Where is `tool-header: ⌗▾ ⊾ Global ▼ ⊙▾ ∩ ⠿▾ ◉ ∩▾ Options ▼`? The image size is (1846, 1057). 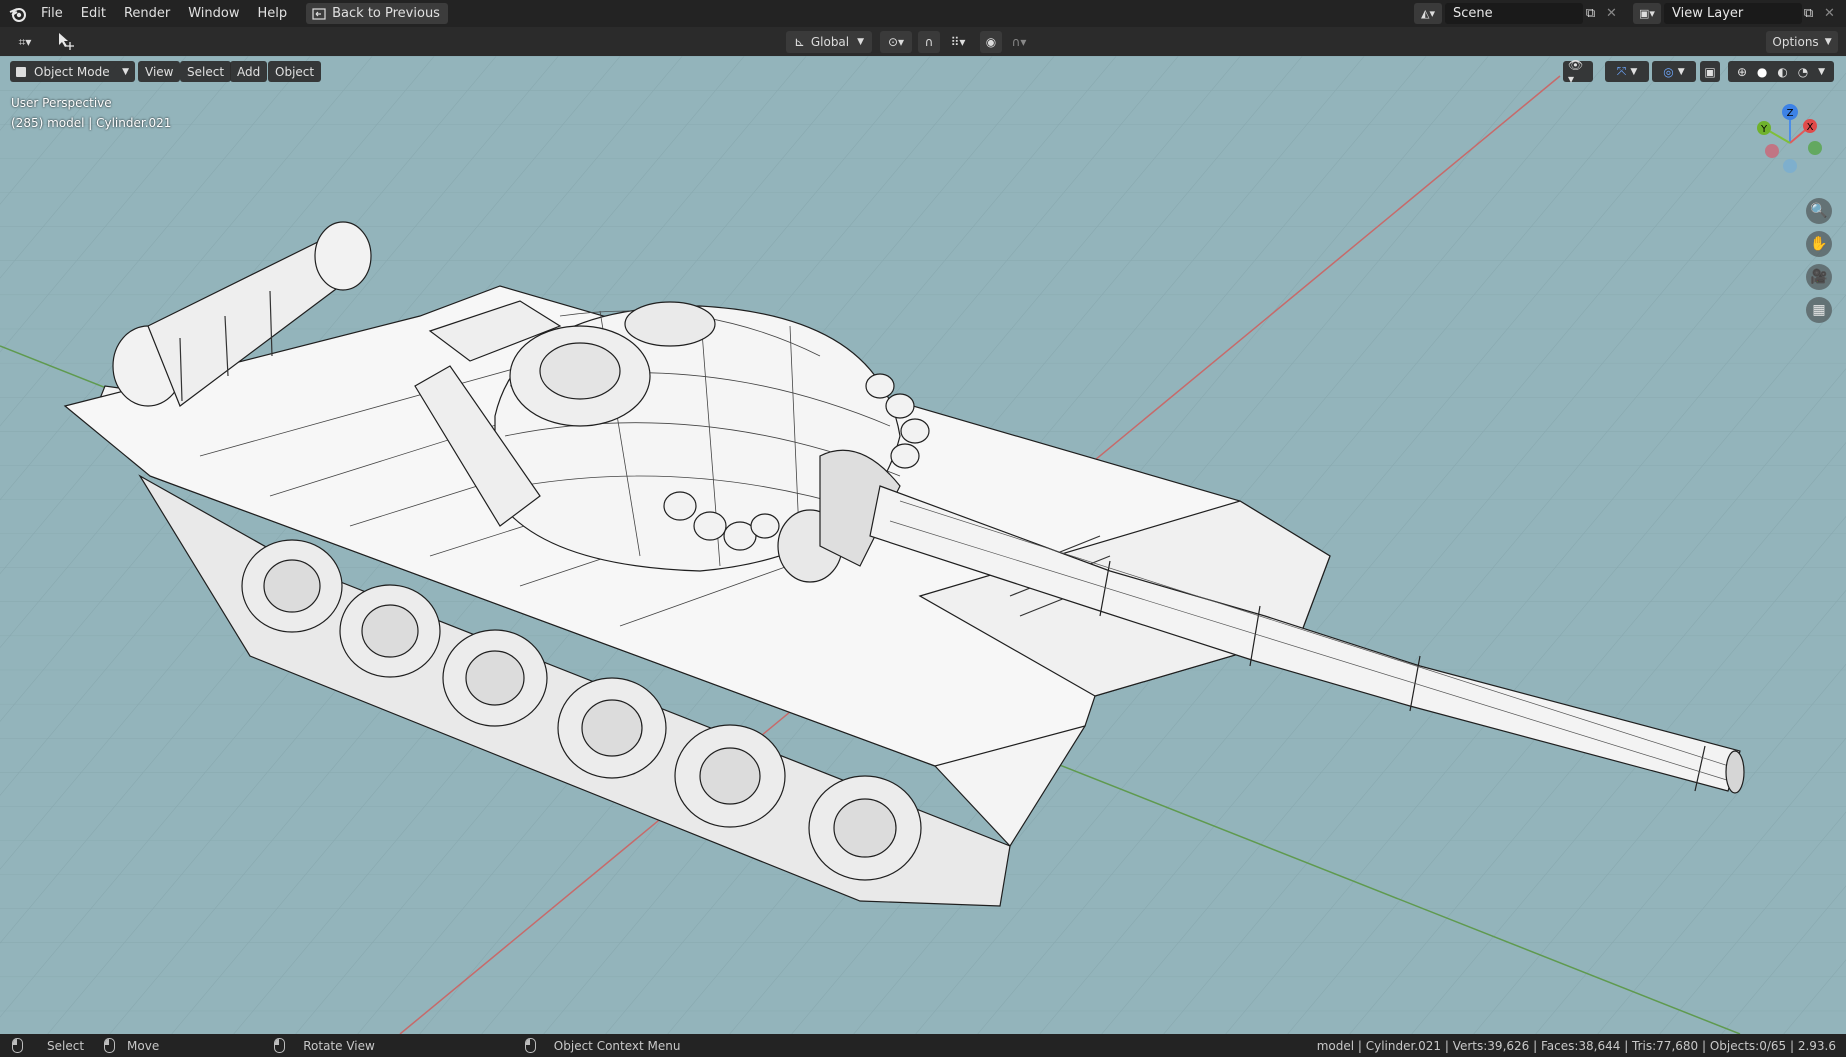 tool-header: ⌗▾ ⊾ Global ▼ ⊙▾ ∩ ⠿▾ ◉ ∩▾ Options ▼ is located at coordinates (923, 42).